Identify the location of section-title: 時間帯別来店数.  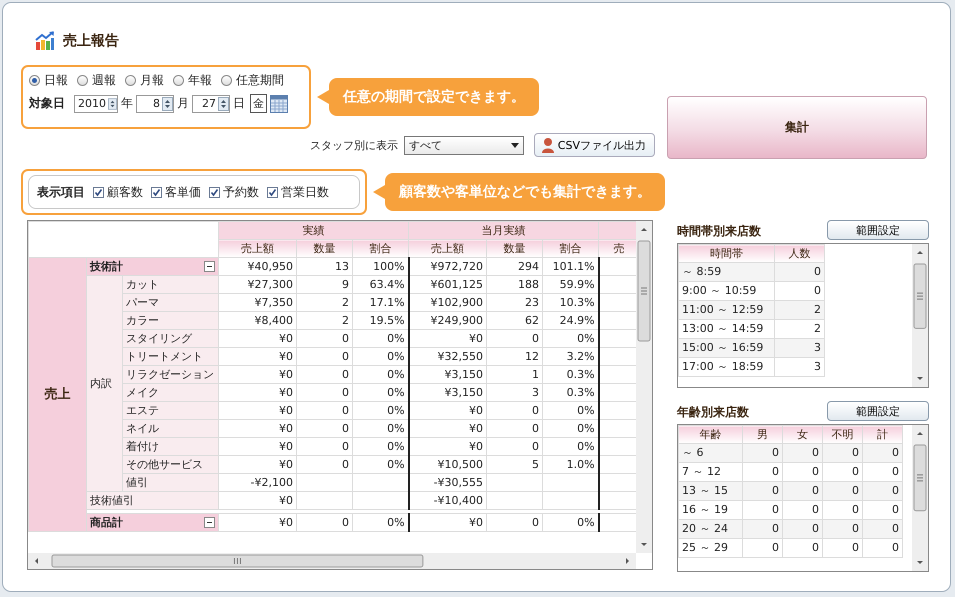
(719, 231).